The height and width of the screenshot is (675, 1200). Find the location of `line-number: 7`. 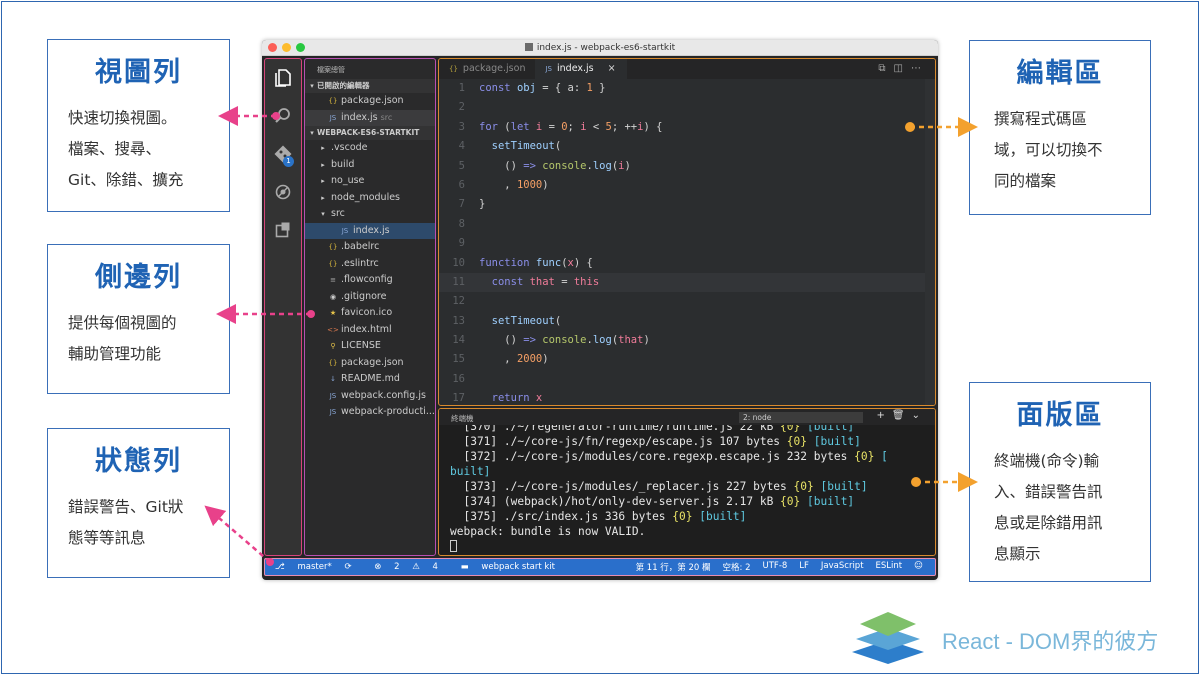

line-number: 7 is located at coordinates (461, 204).